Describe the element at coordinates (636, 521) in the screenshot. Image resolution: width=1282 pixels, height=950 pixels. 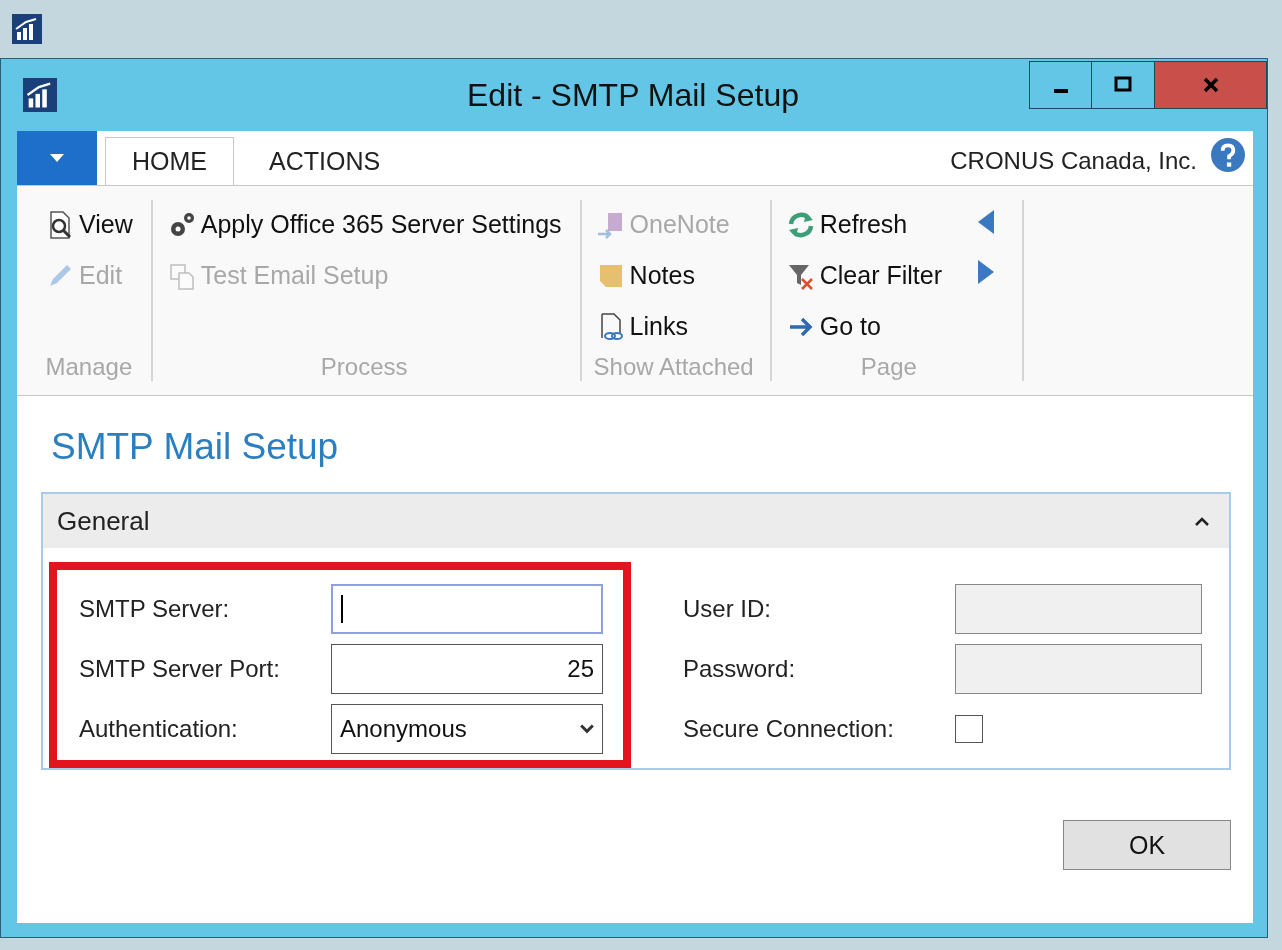
I see `fasttab-header: General` at that location.